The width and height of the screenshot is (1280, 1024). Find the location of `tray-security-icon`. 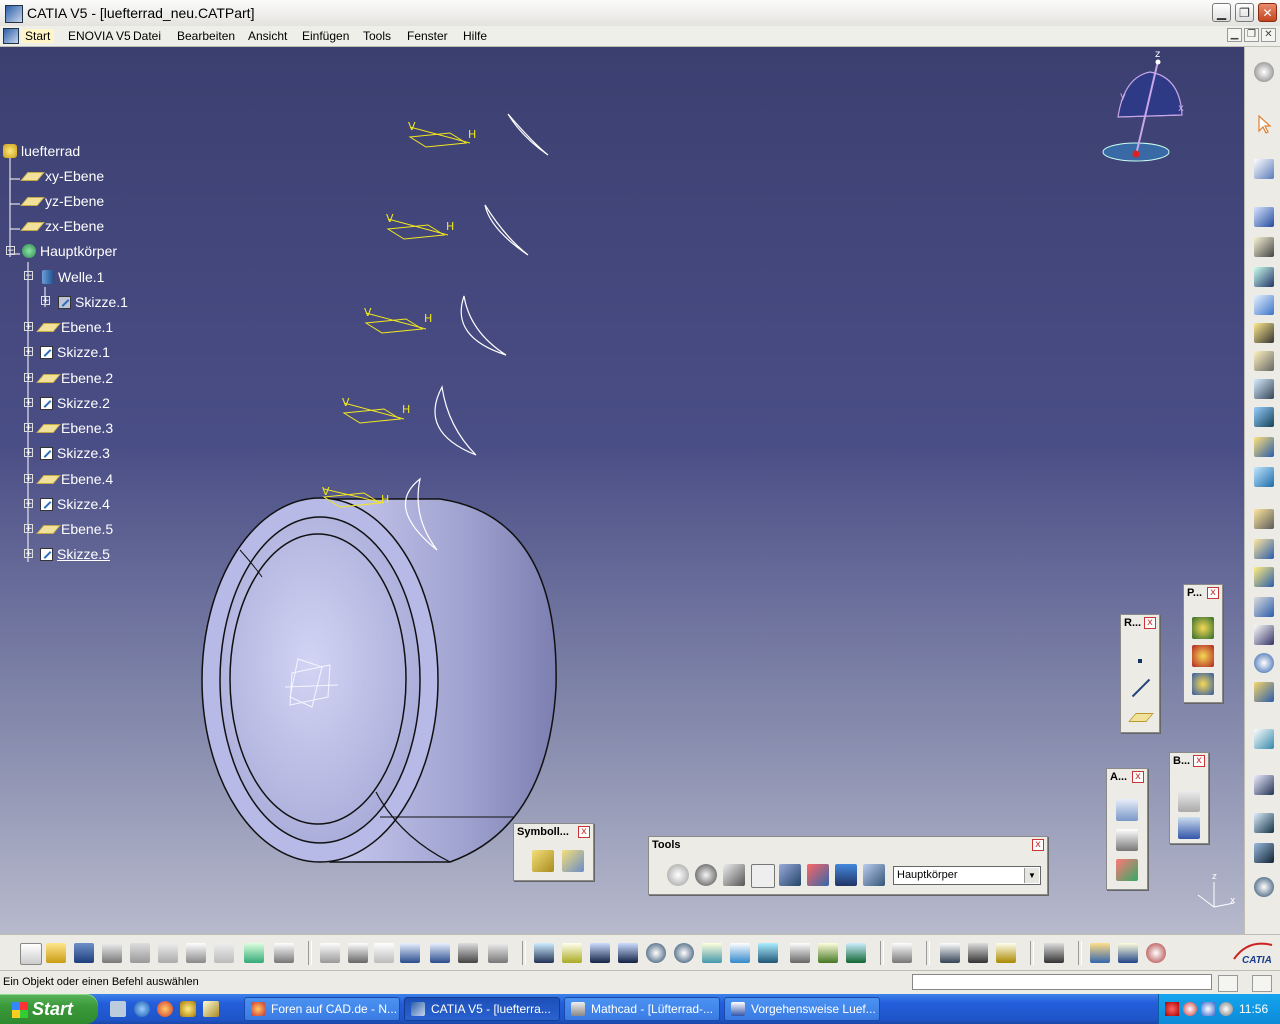

tray-security-icon is located at coordinates (1190, 1009).